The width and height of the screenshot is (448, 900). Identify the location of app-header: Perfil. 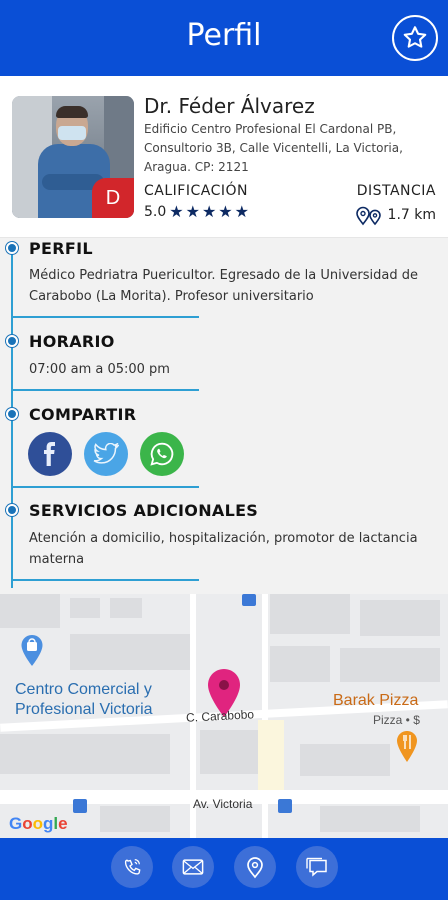
(224, 38).